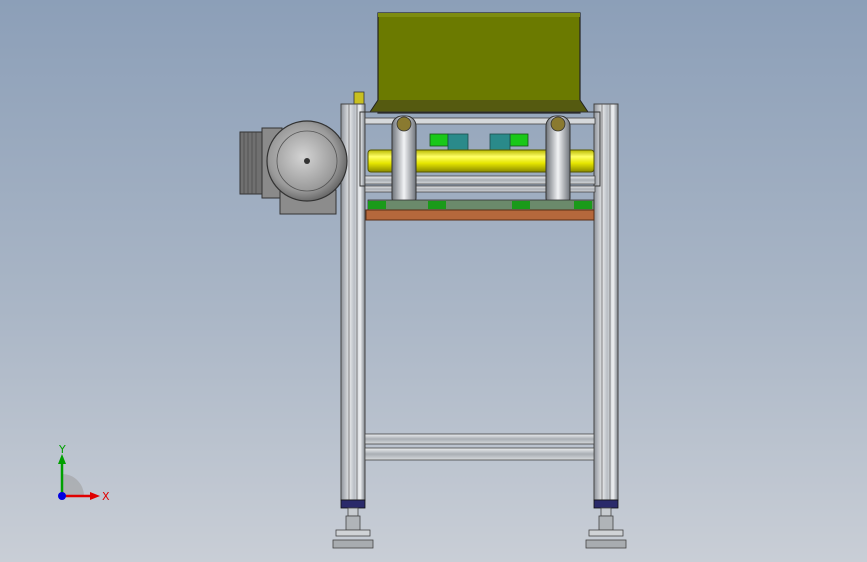 The width and height of the screenshot is (867, 562). Describe the element at coordinates (479, 447) in the screenshot. I see `lower-crossbar` at that location.